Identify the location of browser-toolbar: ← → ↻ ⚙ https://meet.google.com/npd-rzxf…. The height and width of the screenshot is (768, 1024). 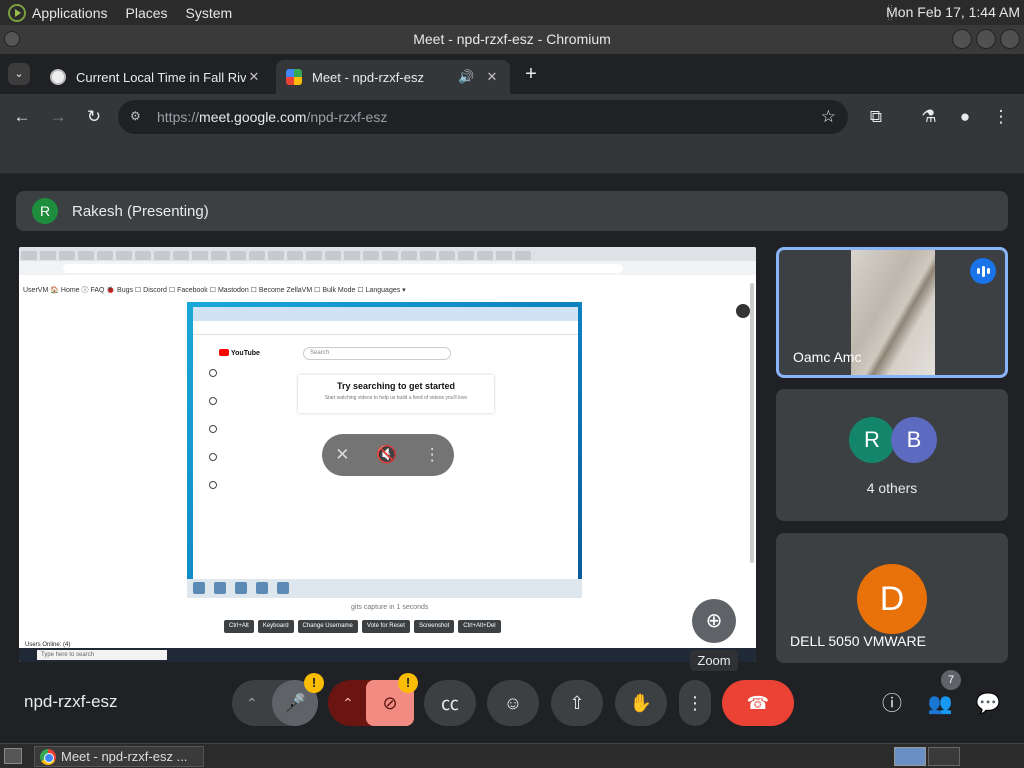
(512, 117).